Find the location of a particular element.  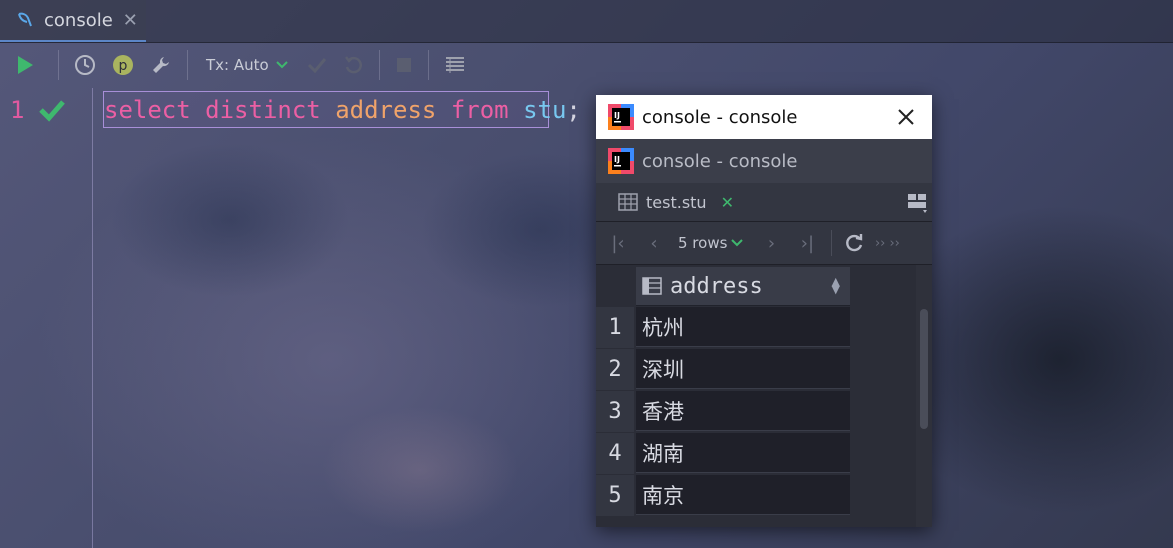

column-header-label: address is located at coordinates (716, 286).